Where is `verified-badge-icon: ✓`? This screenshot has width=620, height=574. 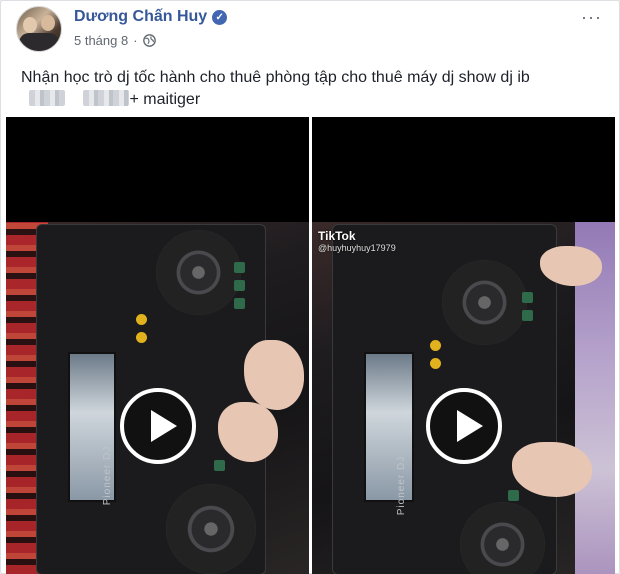 verified-badge-icon: ✓ is located at coordinates (220, 17).